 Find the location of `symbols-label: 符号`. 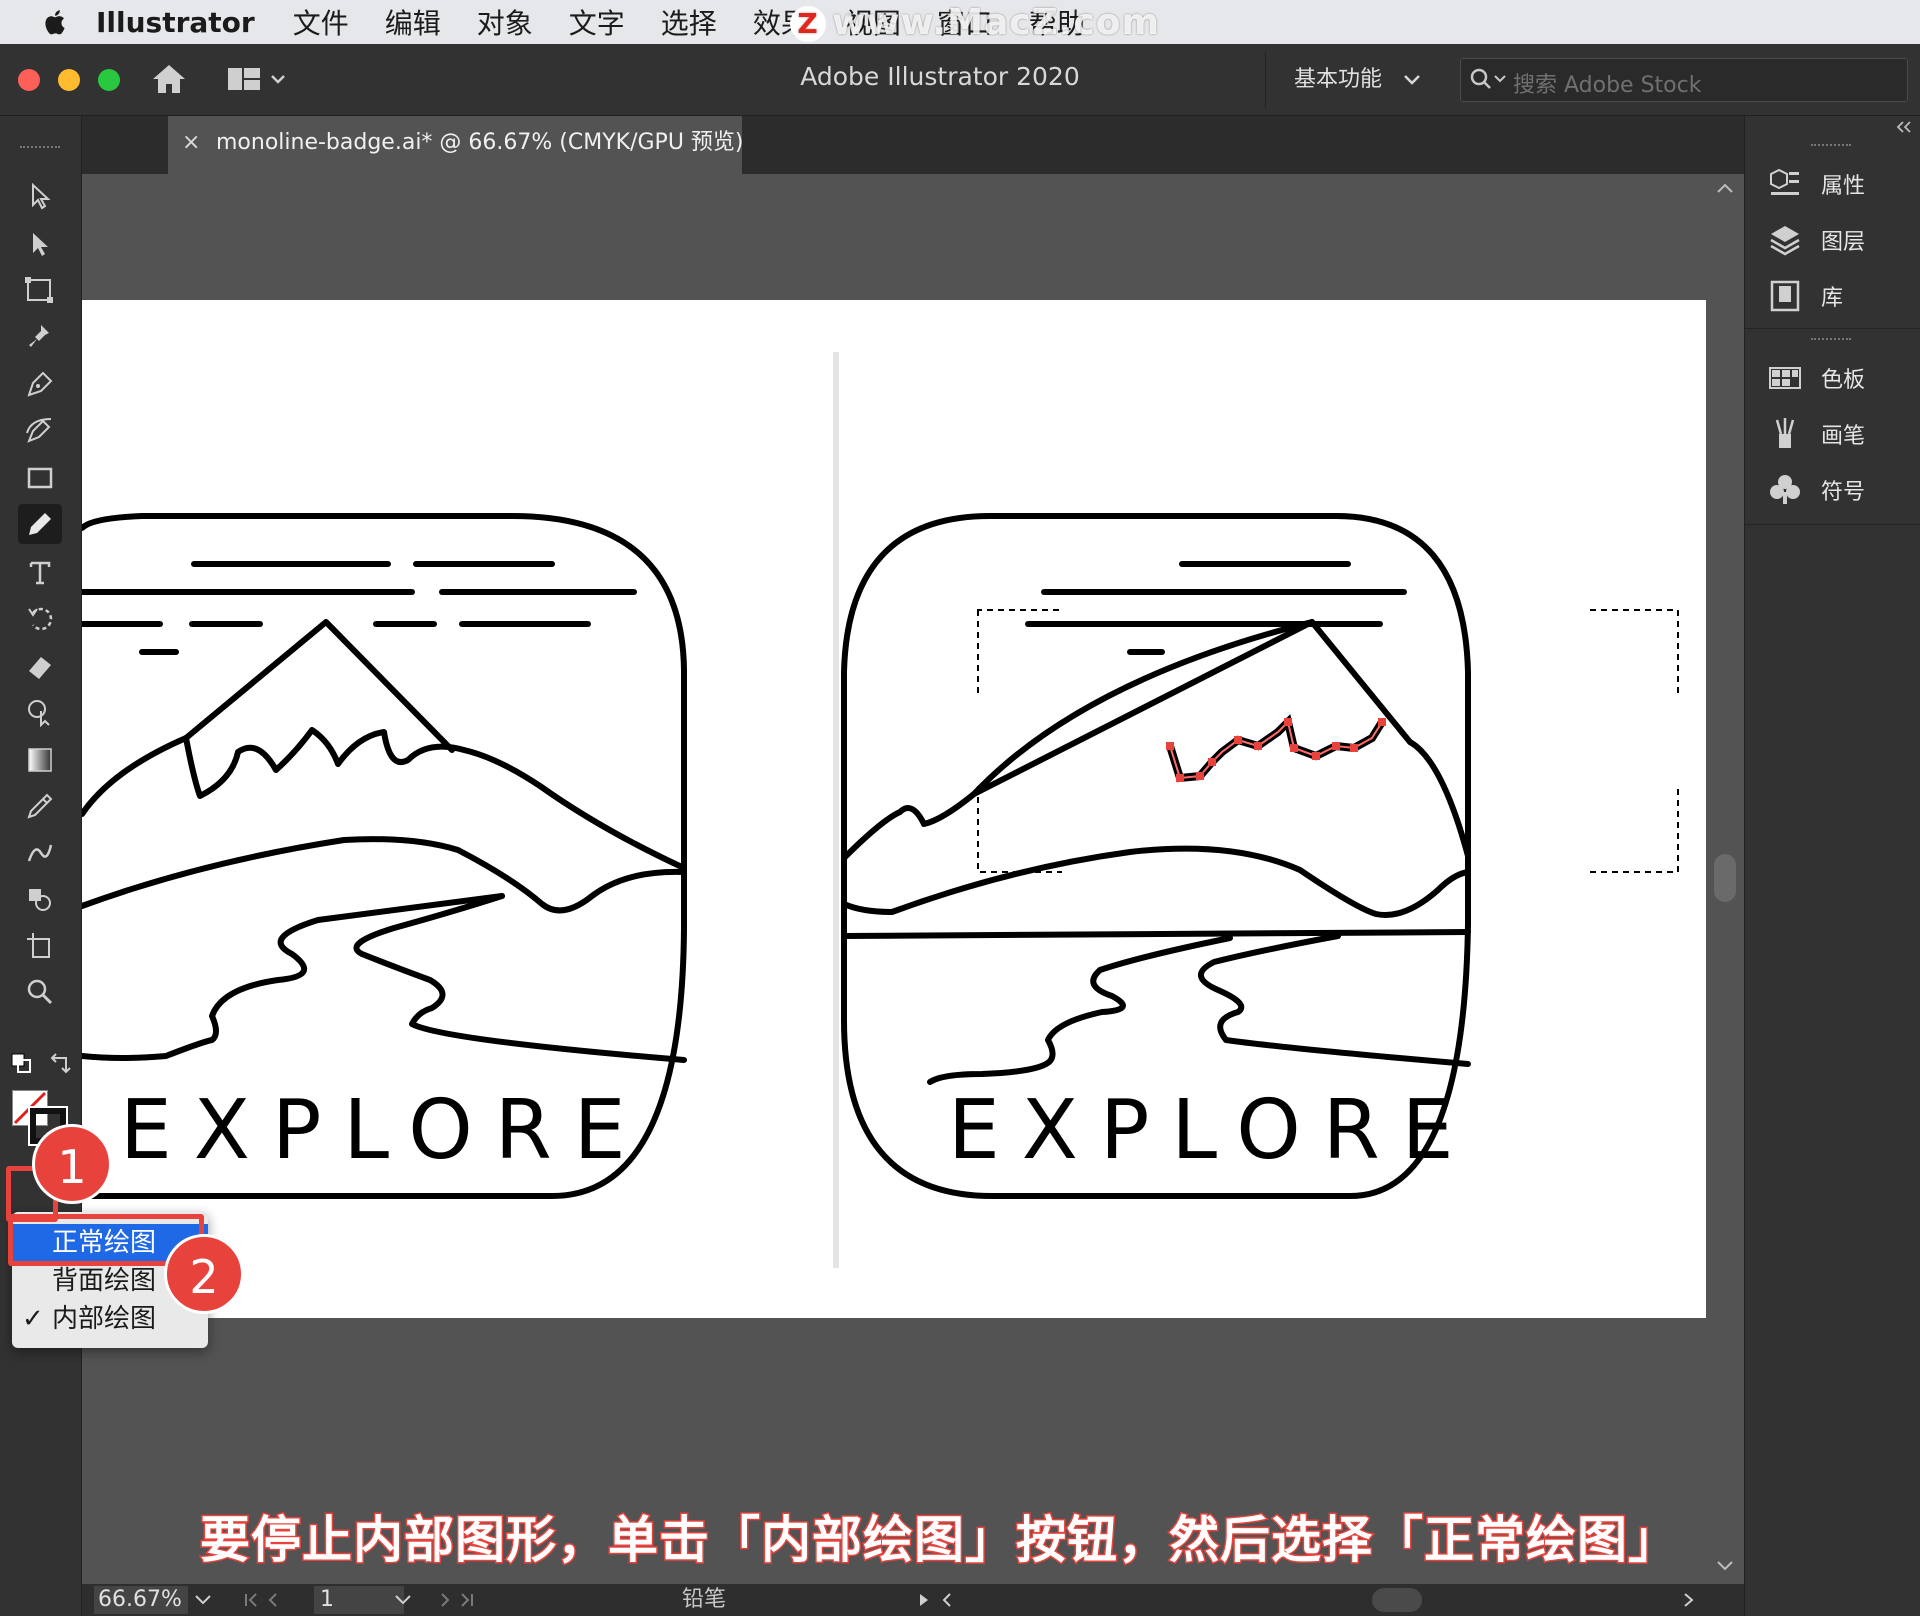

symbols-label: 符号 is located at coordinates (1843, 492).